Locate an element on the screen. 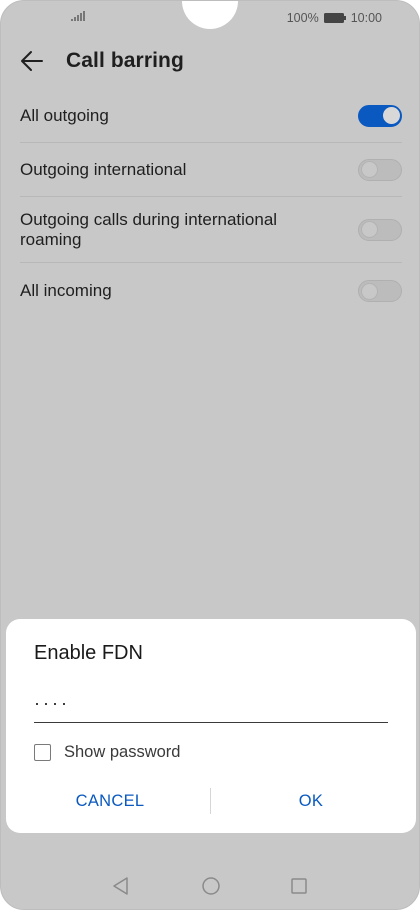 This screenshot has width=420, height=910. signal-icon is located at coordinates (78, 16).